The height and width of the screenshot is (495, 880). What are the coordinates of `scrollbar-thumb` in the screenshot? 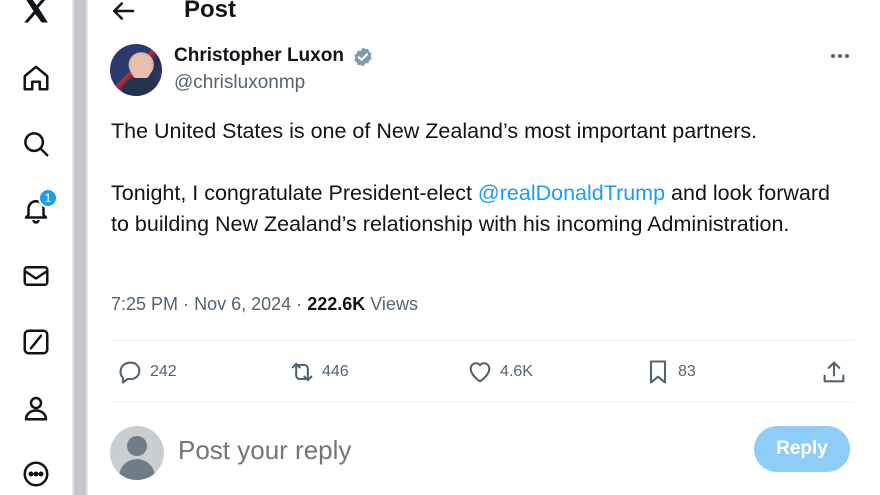 It's located at (80, 247).